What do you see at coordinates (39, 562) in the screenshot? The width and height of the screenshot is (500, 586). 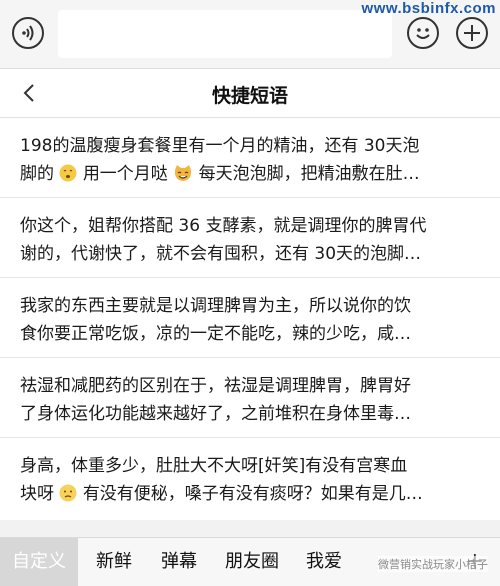 I see `tab-custom: 自定义` at bounding box center [39, 562].